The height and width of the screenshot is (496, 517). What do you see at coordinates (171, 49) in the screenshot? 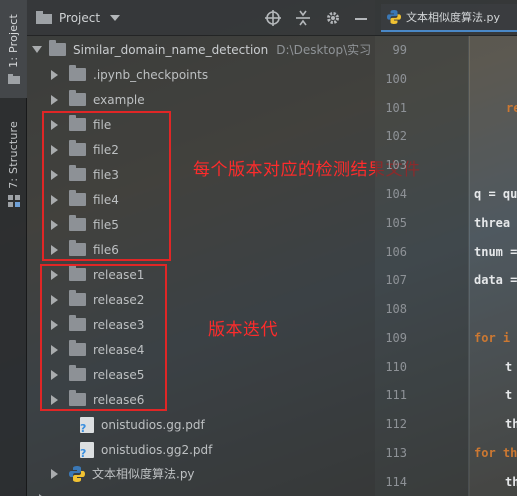
I see `root-folder-name: Similar_domain_name_detection` at bounding box center [171, 49].